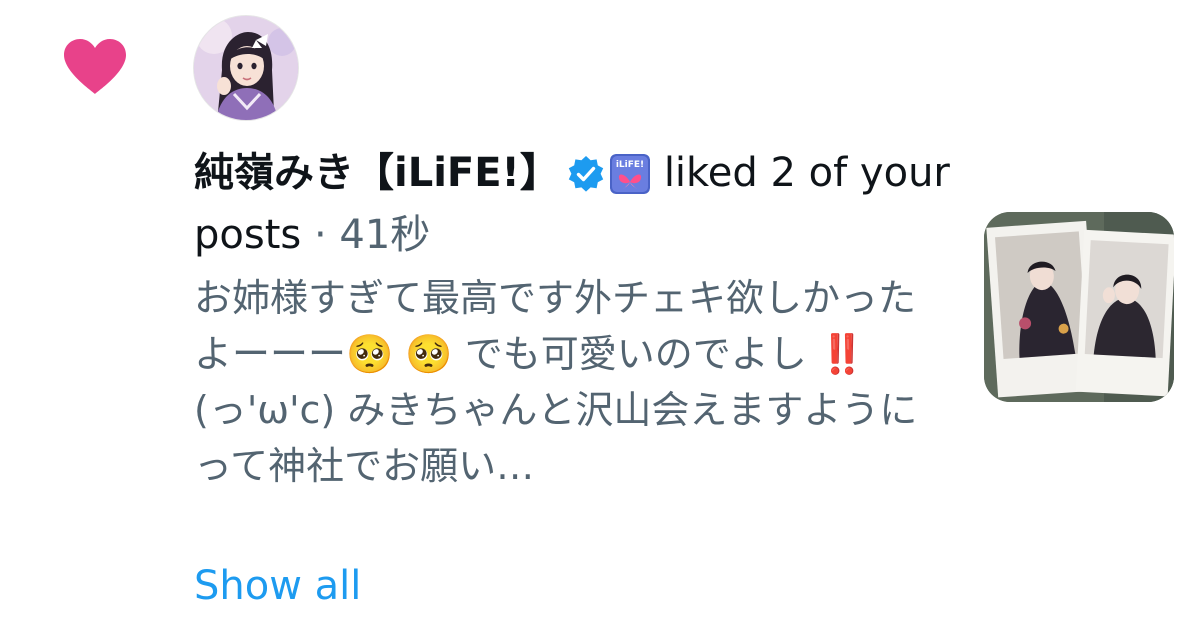 The width and height of the screenshot is (1200, 642). I want to click on avatar-image, so click(246, 68).